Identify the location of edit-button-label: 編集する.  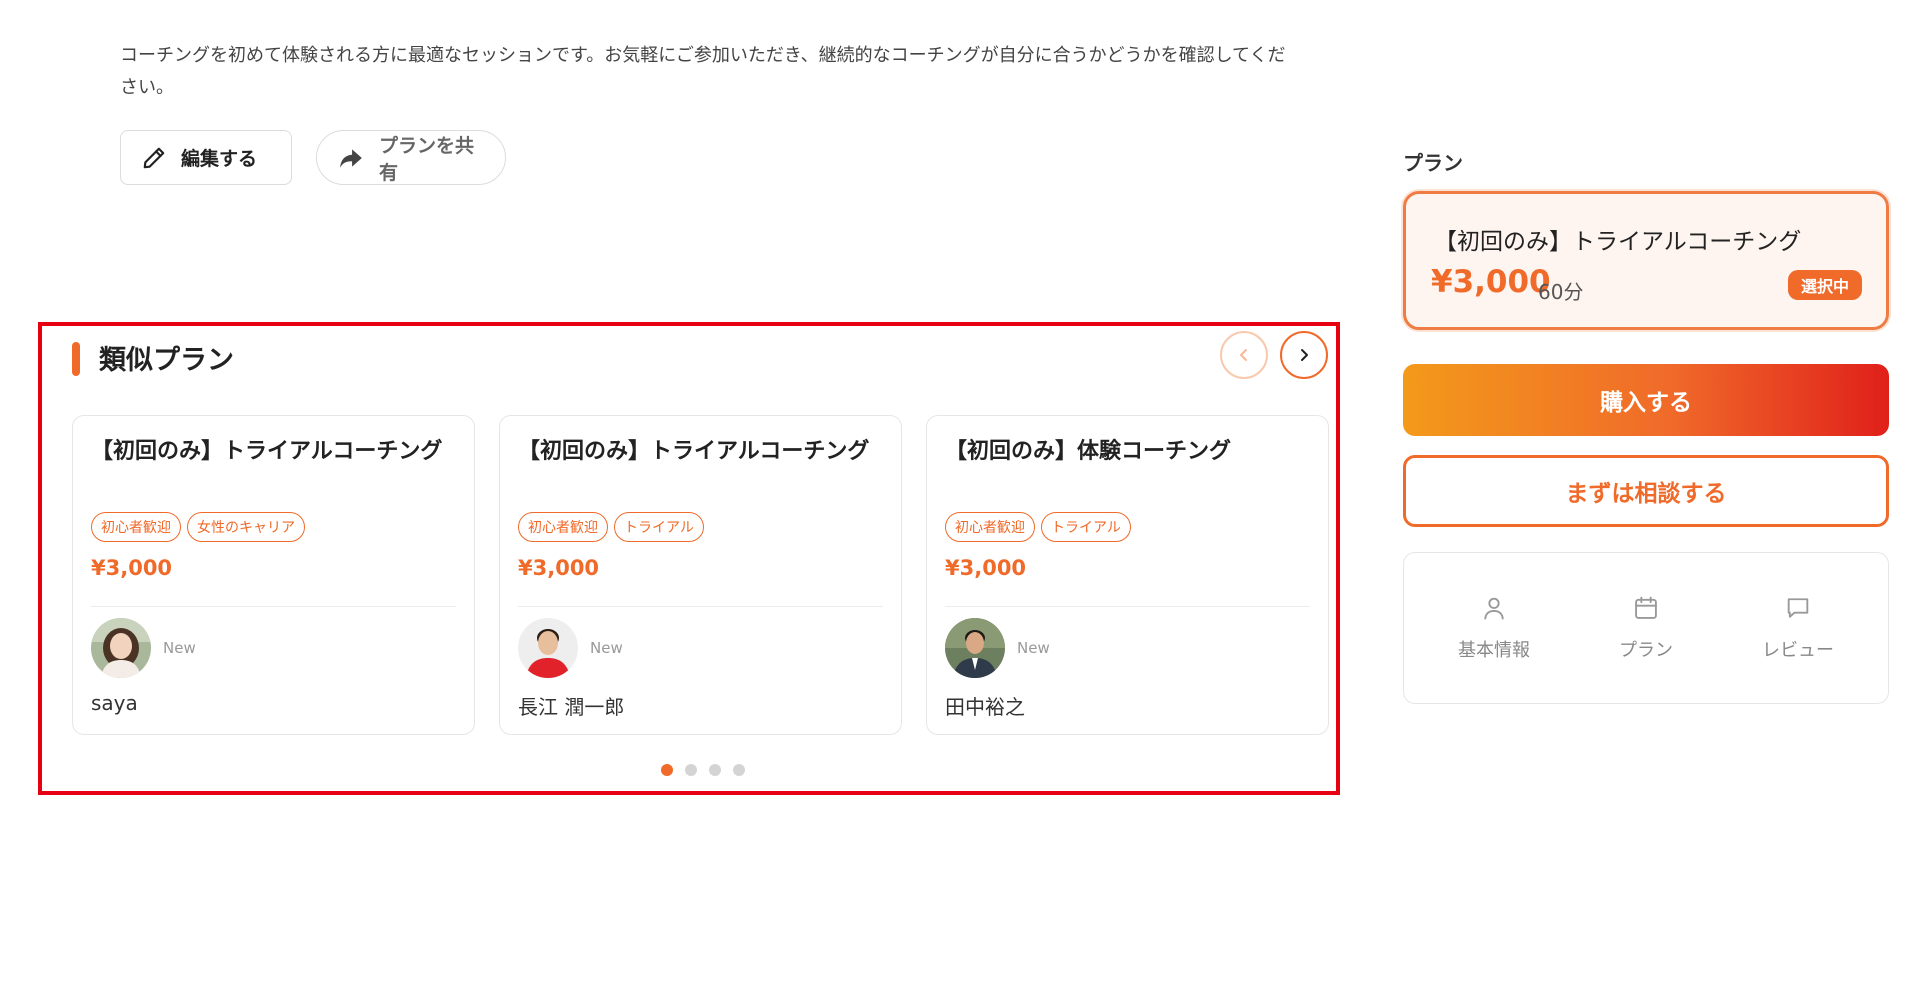
(219, 159).